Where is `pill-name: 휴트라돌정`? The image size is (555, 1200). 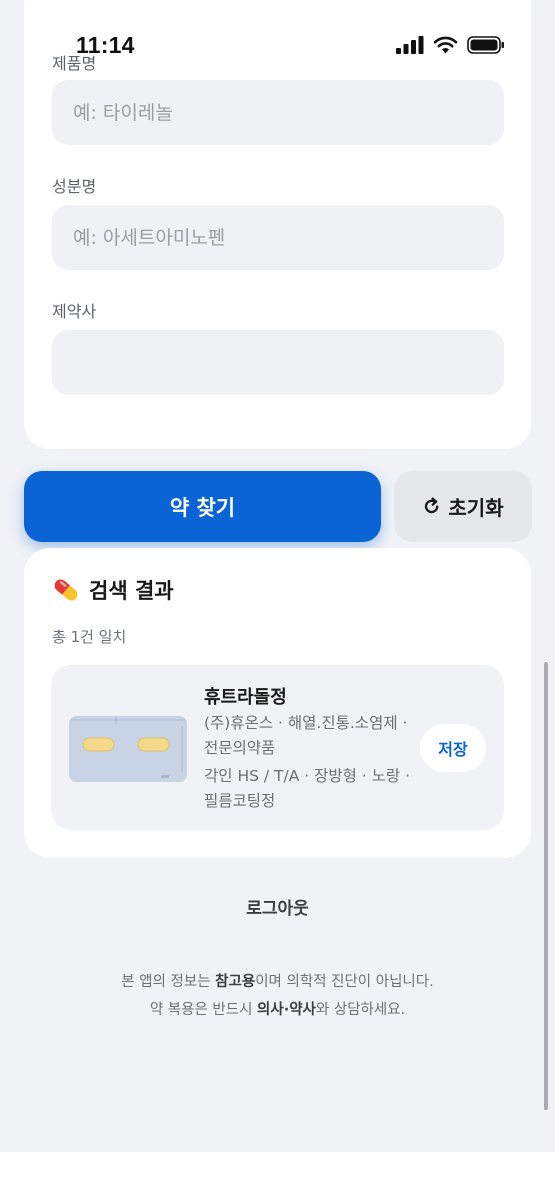 pill-name: 휴트라돌정 is located at coordinates (245, 697).